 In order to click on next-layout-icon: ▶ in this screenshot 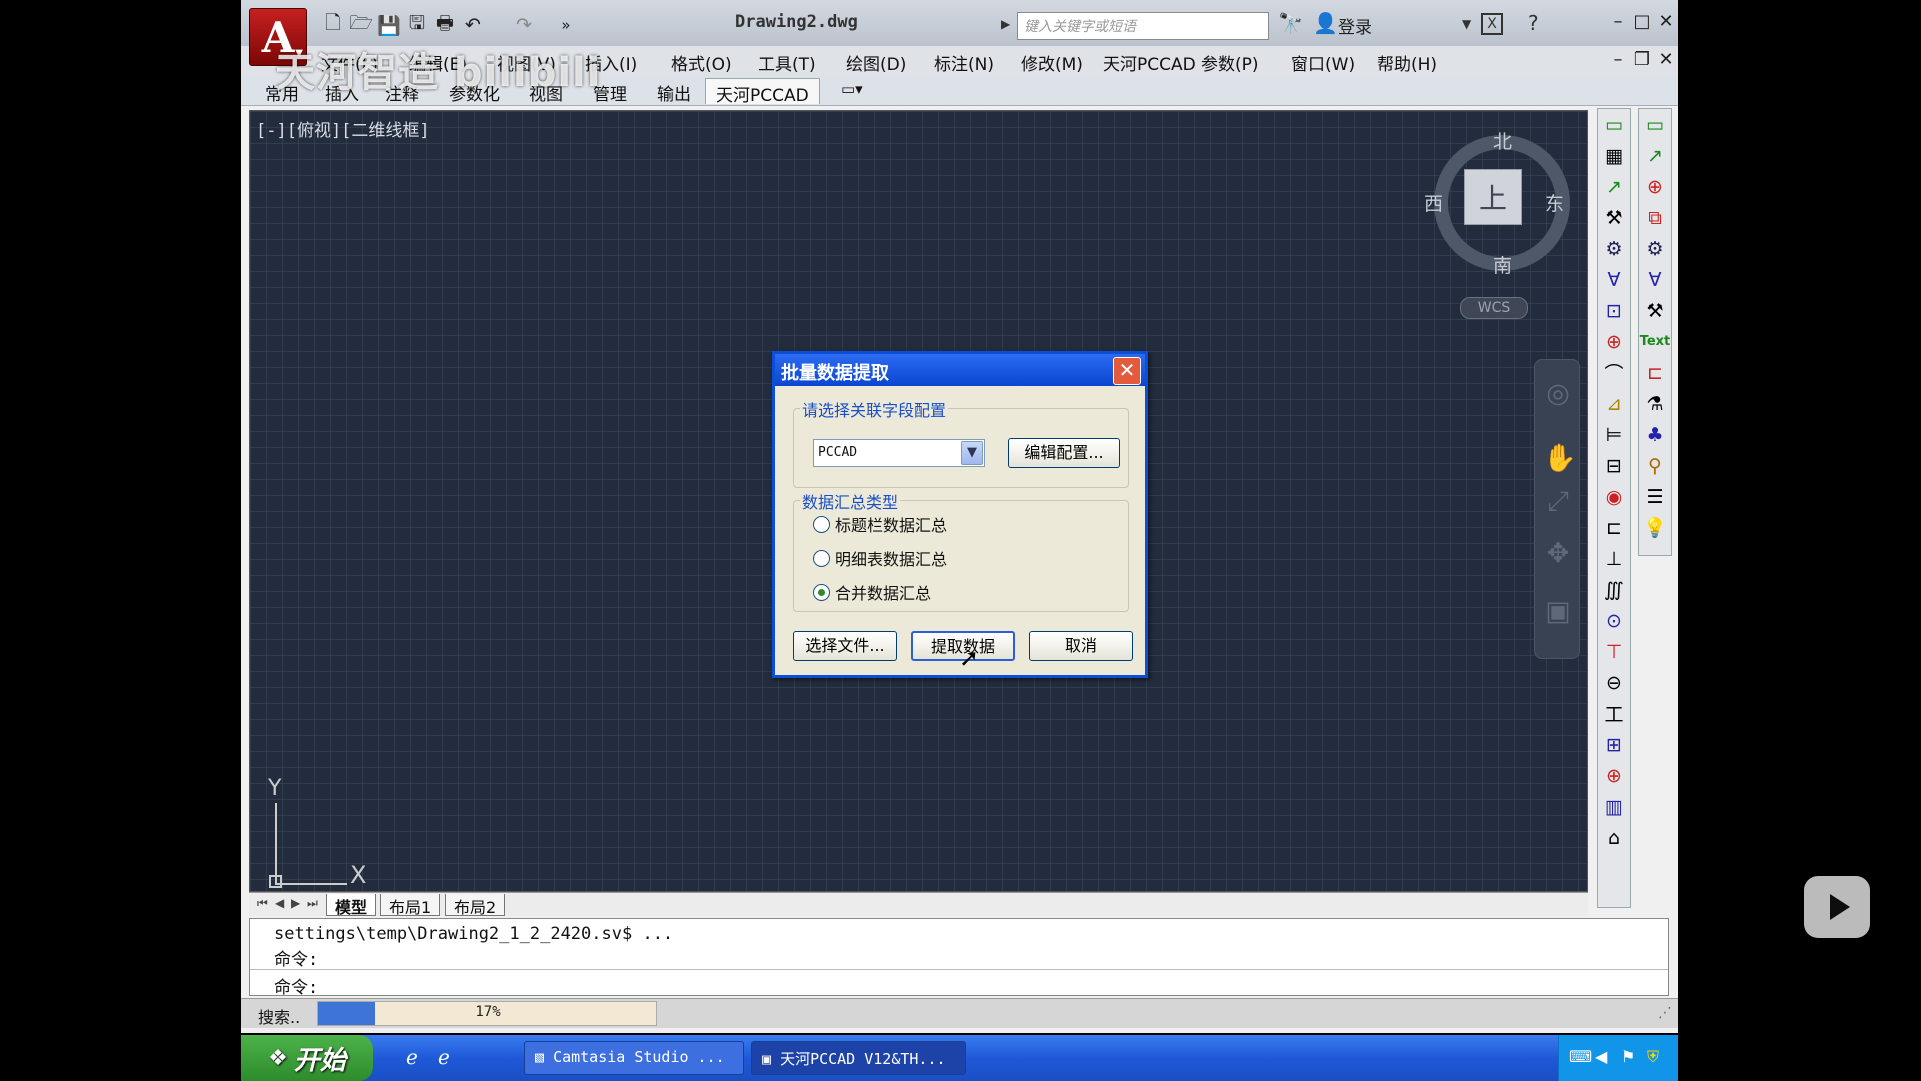, I will do `click(295, 903)`.